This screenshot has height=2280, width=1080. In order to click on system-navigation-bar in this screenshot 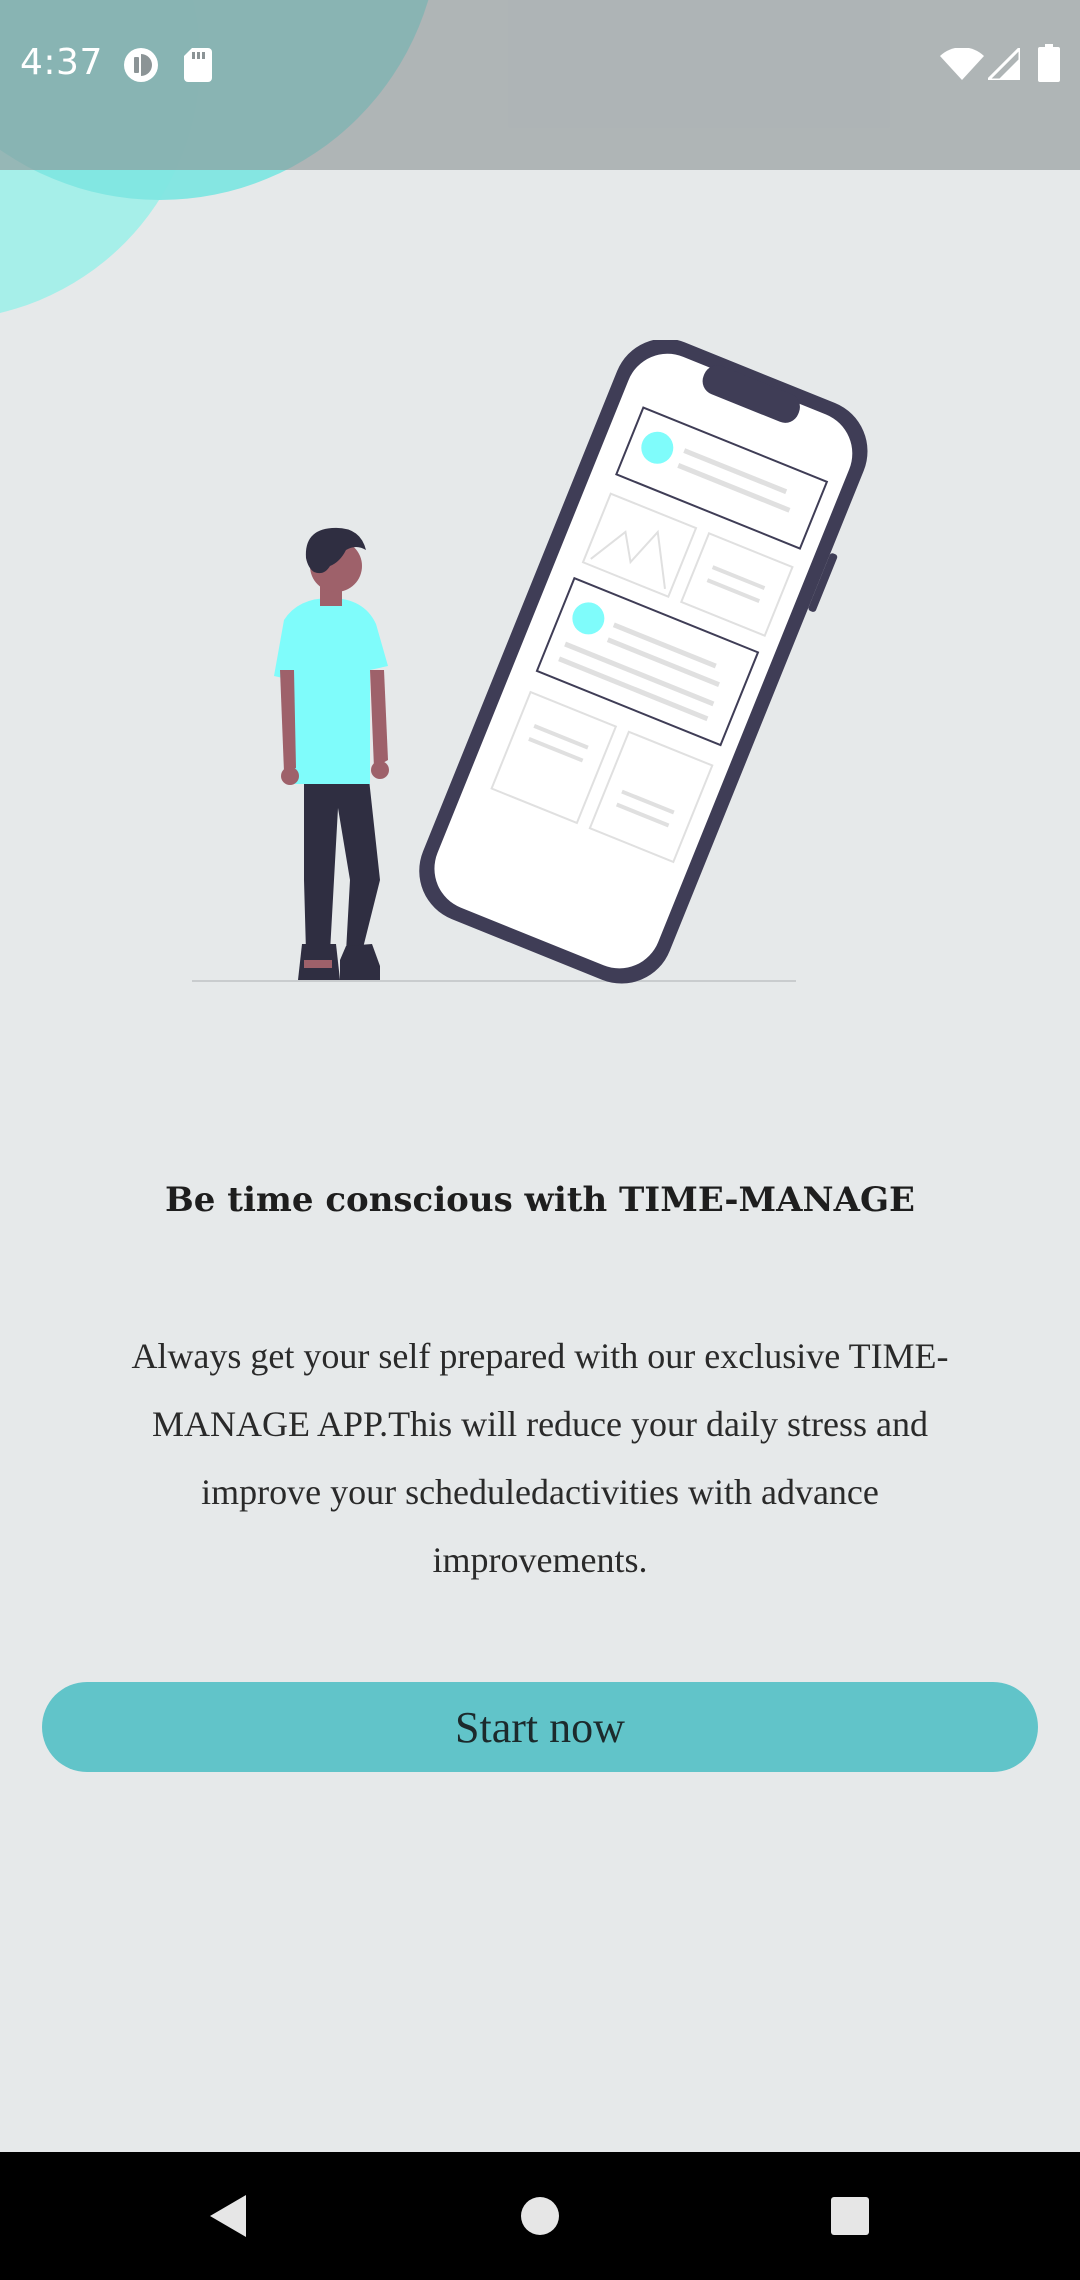, I will do `click(540, 2216)`.